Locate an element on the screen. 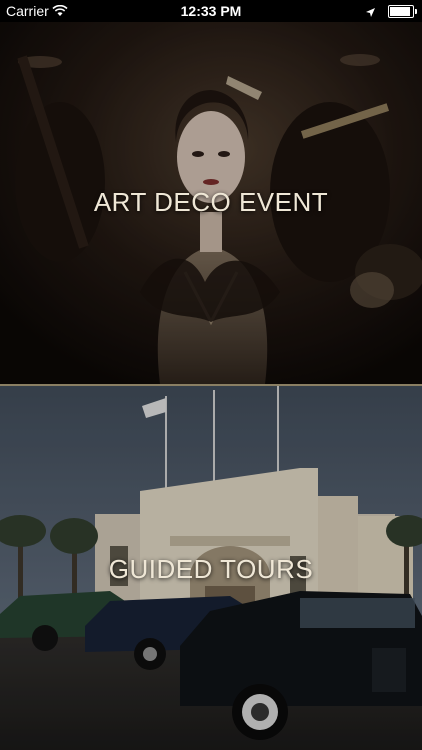  battery-icon is located at coordinates (402, 11).